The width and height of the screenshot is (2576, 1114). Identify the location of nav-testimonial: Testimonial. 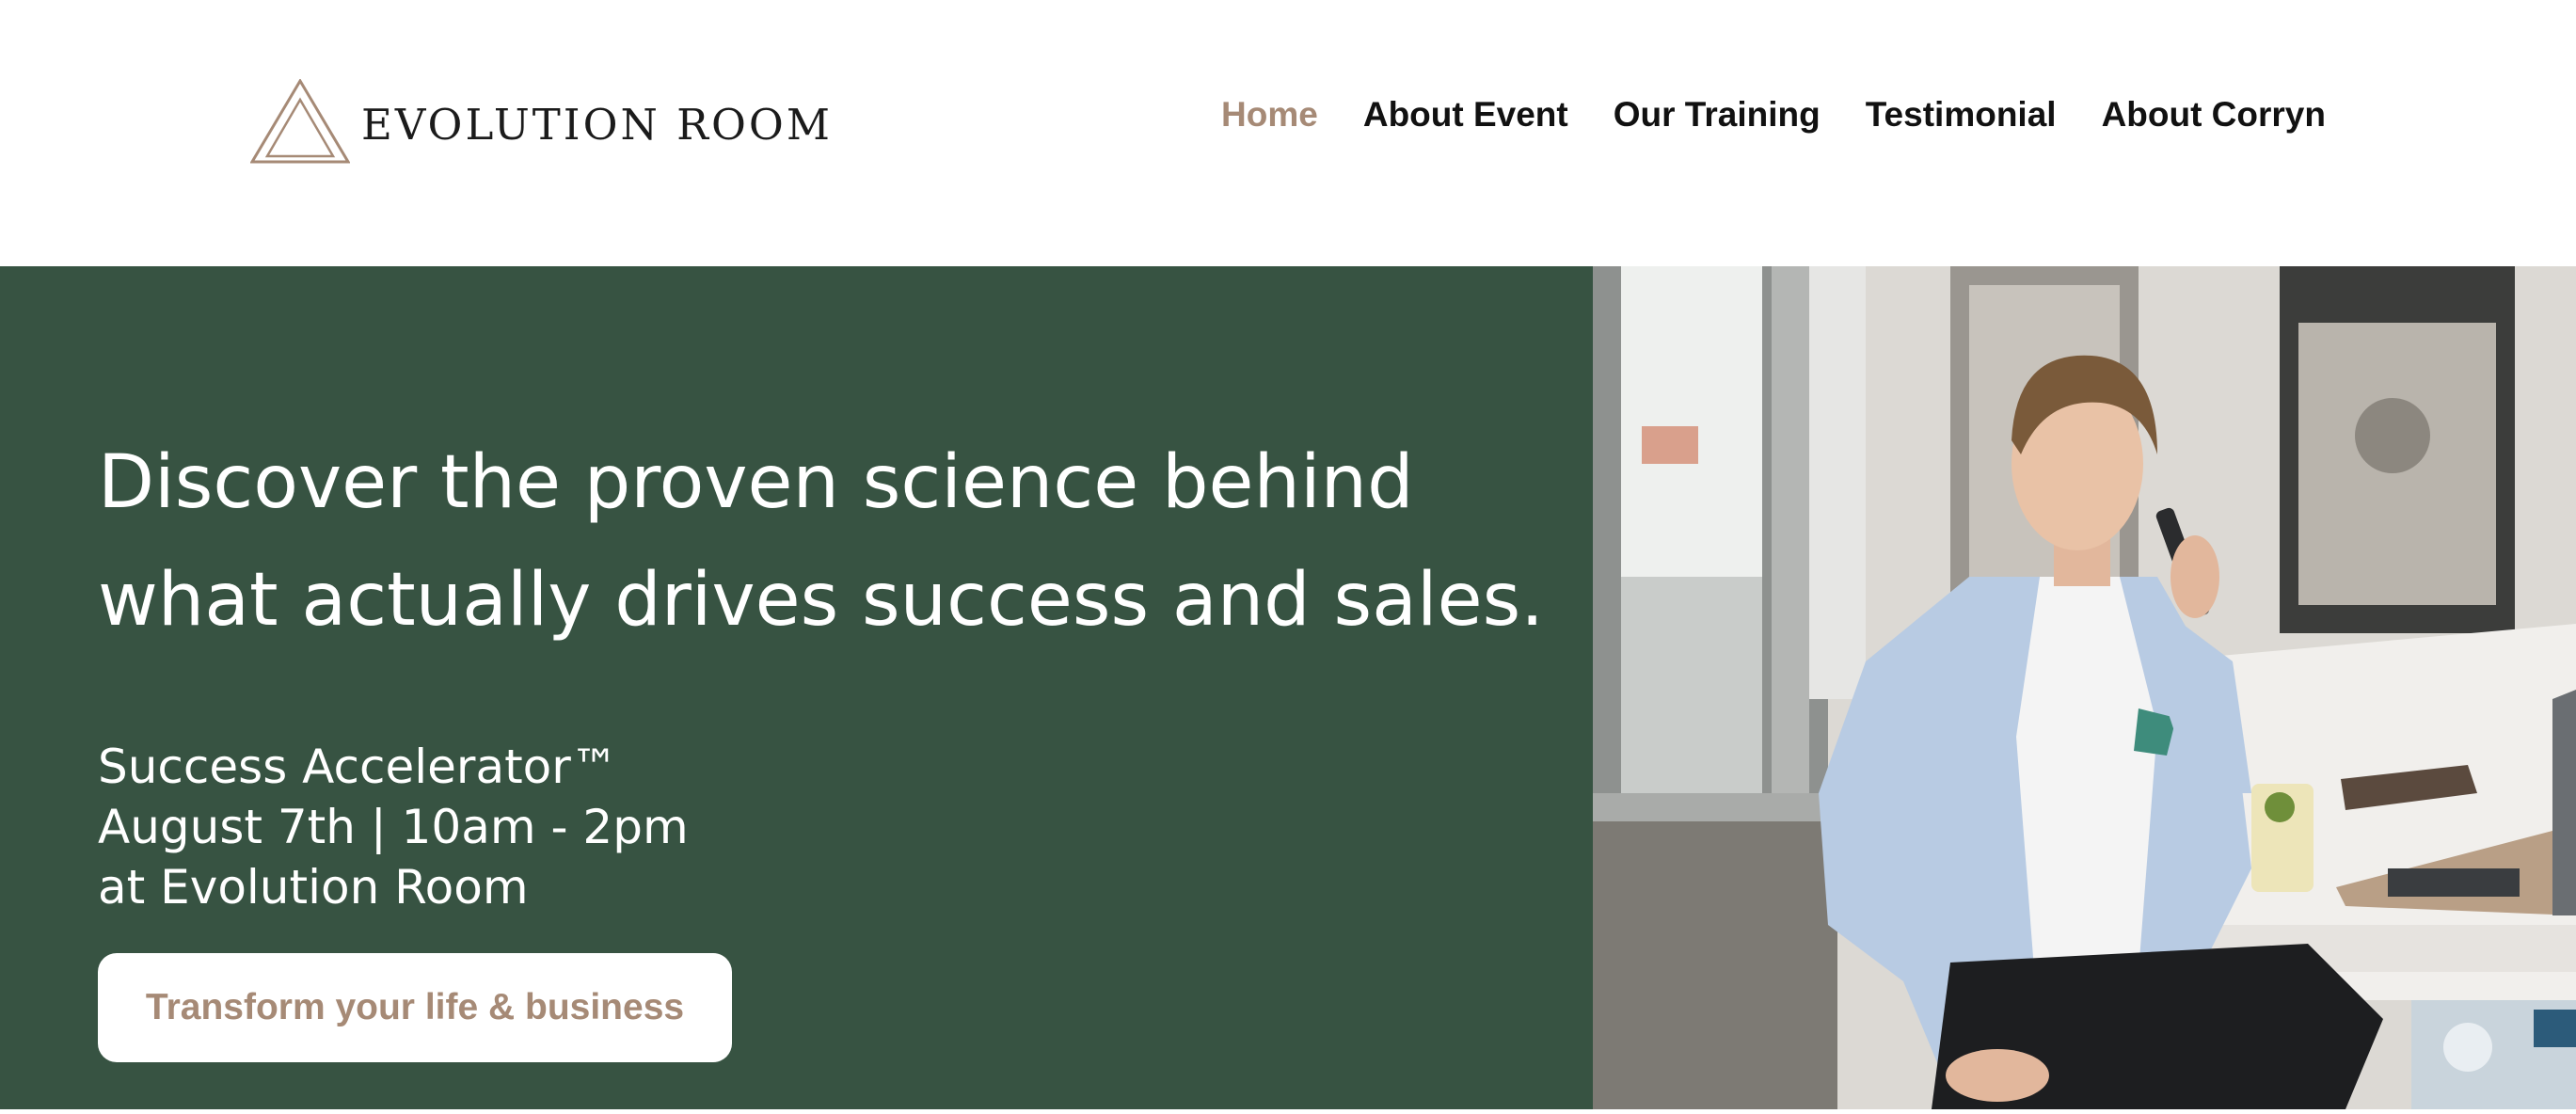
(1961, 114).